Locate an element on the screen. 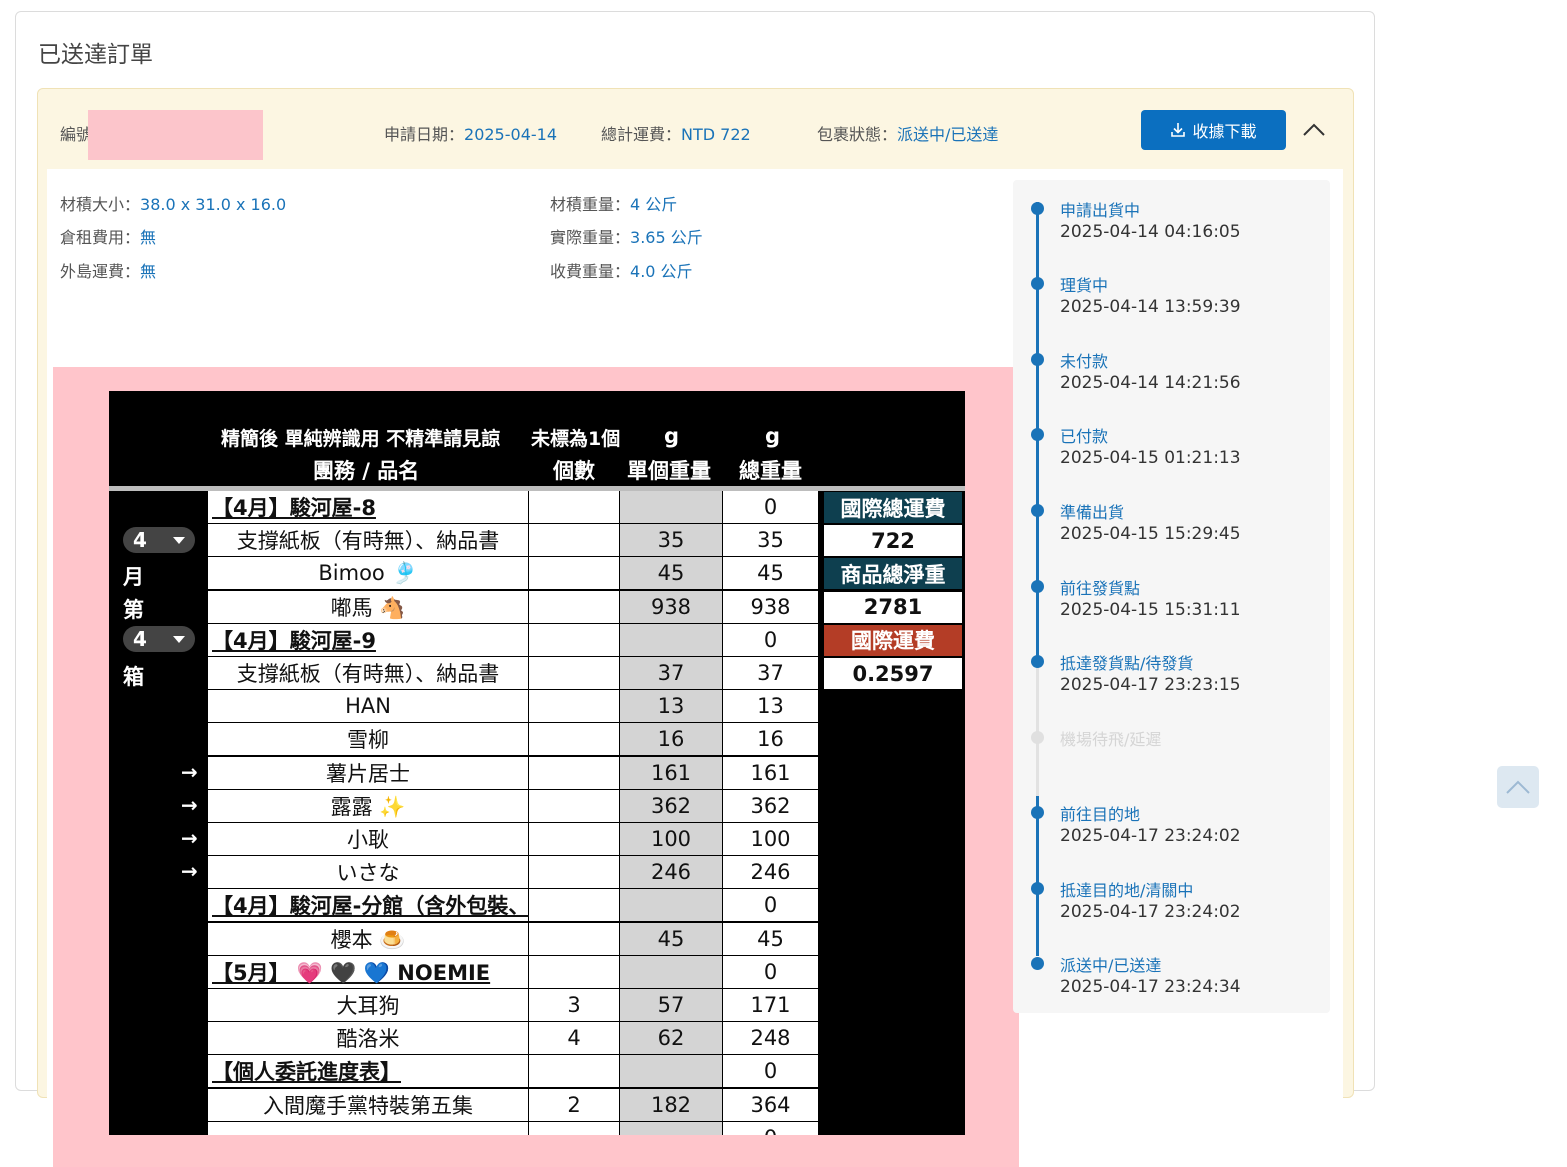 The width and height of the screenshot is (1567, 1167). qty-cell: 2 is located at coordinates (574, 1105).